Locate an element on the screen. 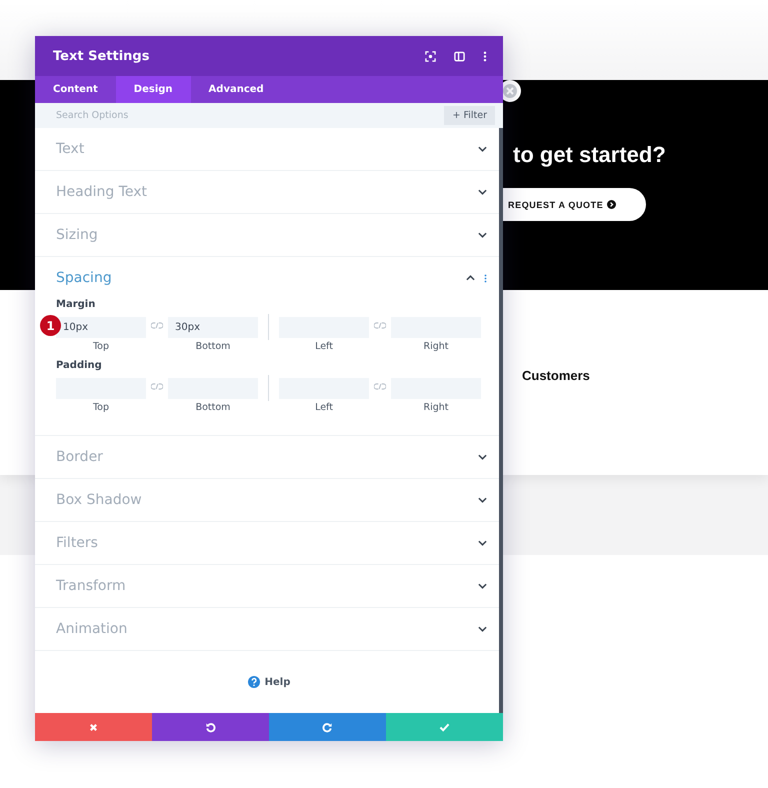 The height and width of the screenshot is (788, 768). group-label: Margin is located at coordinates (76, 304).